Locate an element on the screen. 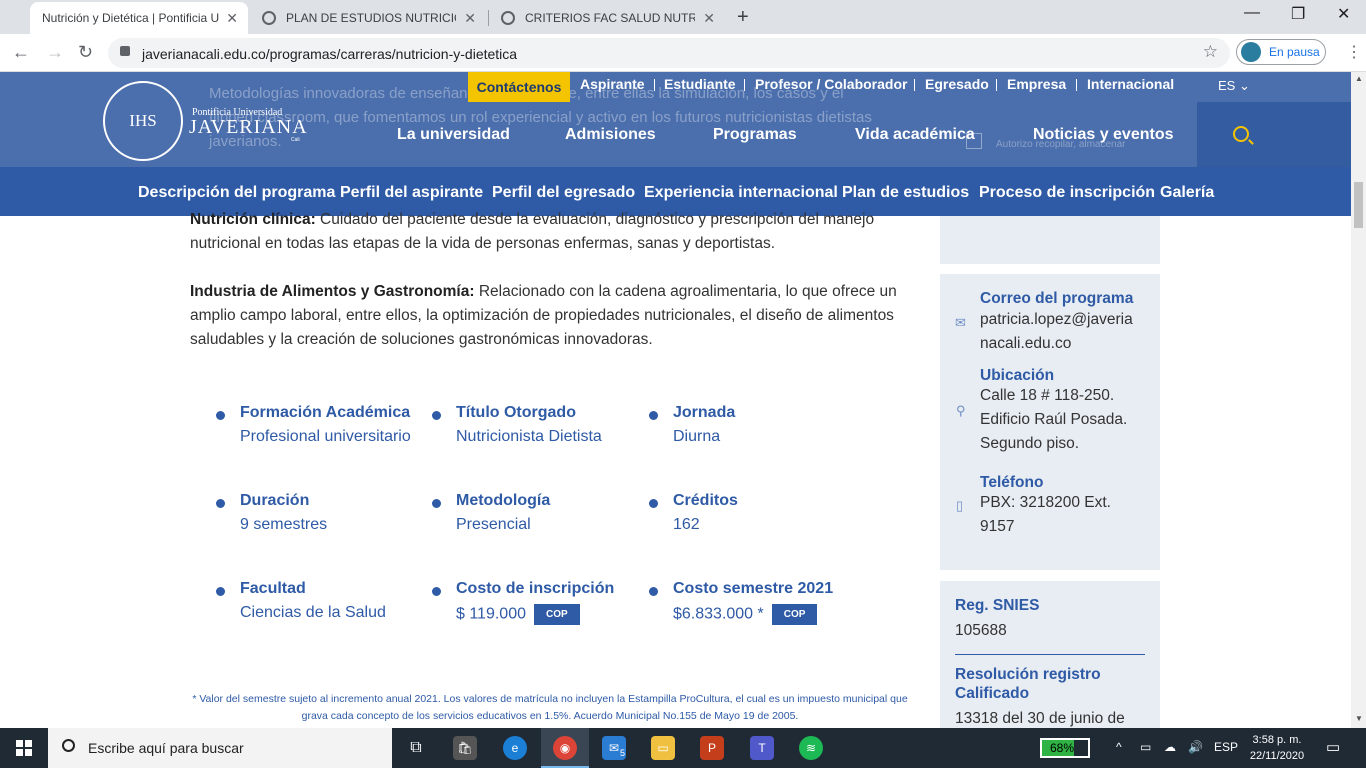 Image resolution: width=1366 pixels, height=768 pixels. info-label: Duración is located at coordinates (275, 500).